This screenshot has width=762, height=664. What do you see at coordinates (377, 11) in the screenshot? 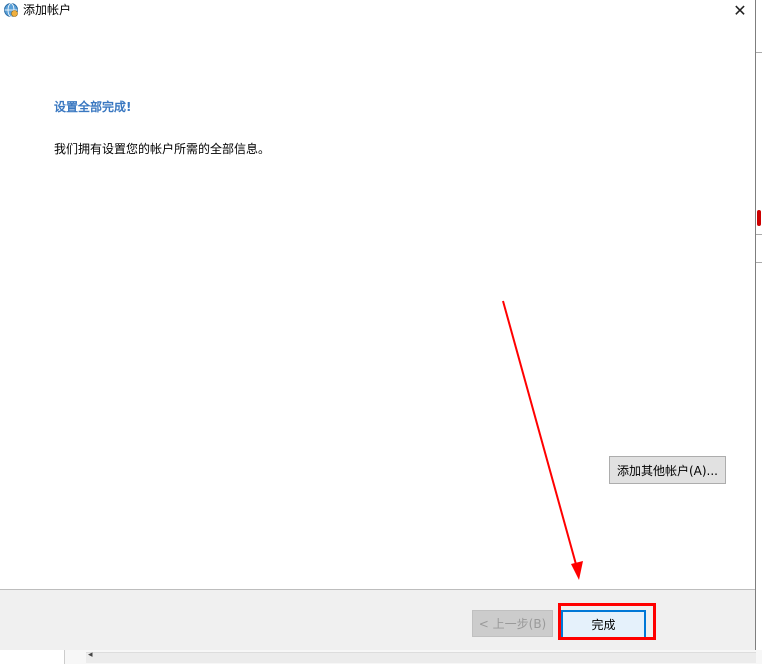
I see `title-bar: 添加帐户 ✕` at bounding box center [377, 11].